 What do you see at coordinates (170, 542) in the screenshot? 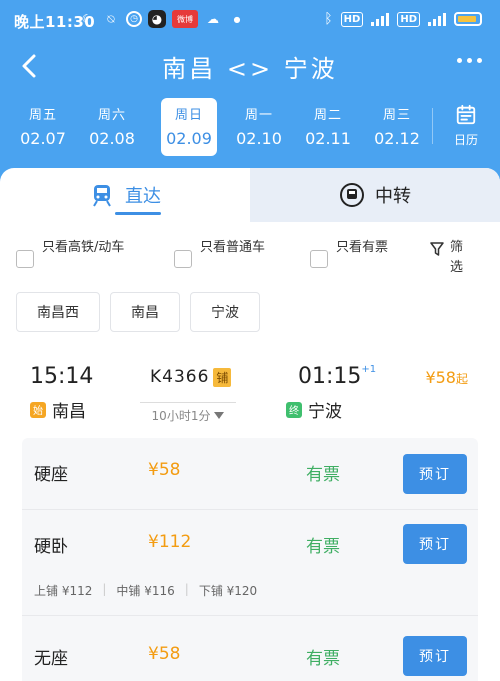
I see `seat-price: ¥112` at bounding box center [170, 542].